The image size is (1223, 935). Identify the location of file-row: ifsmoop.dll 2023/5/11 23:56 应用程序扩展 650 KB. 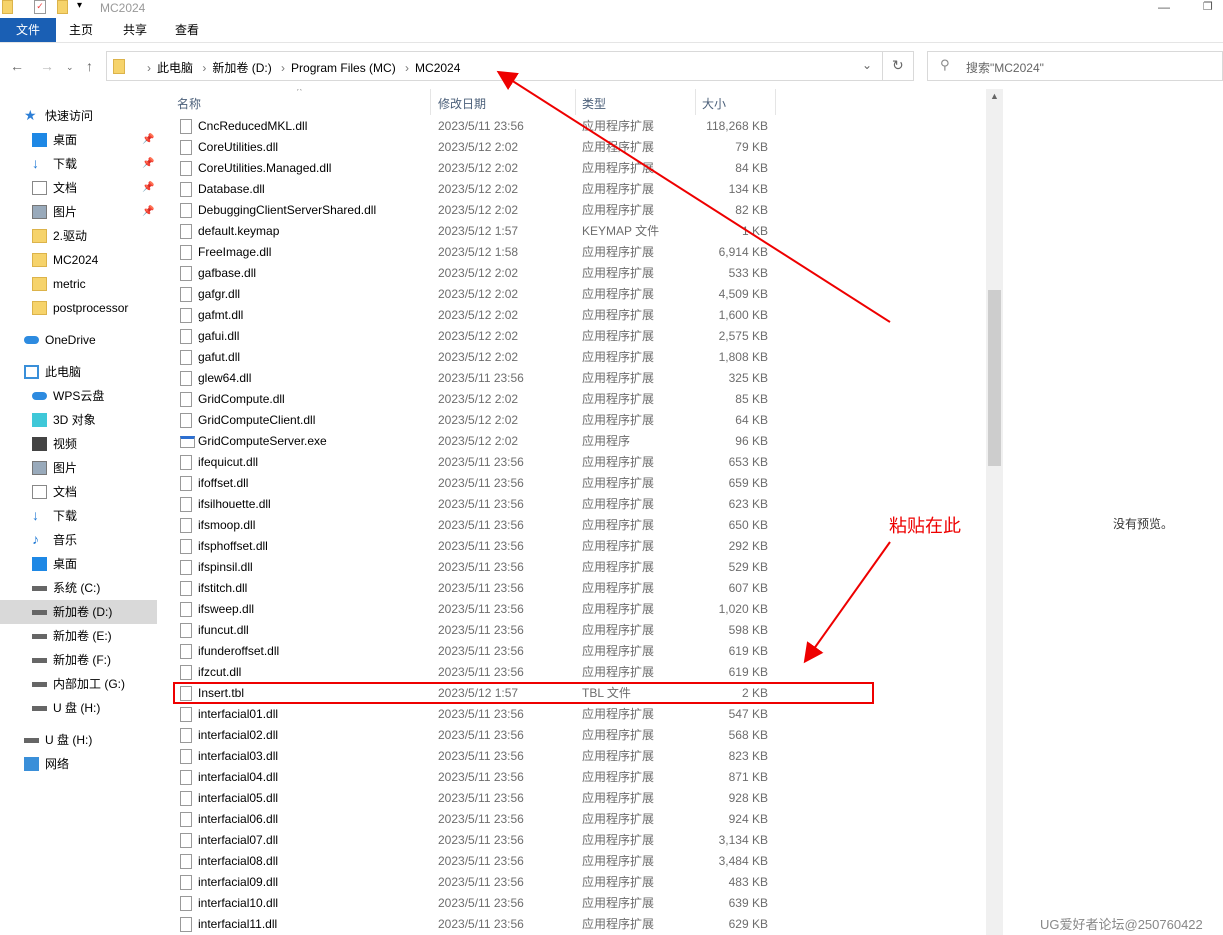
(573, 525).